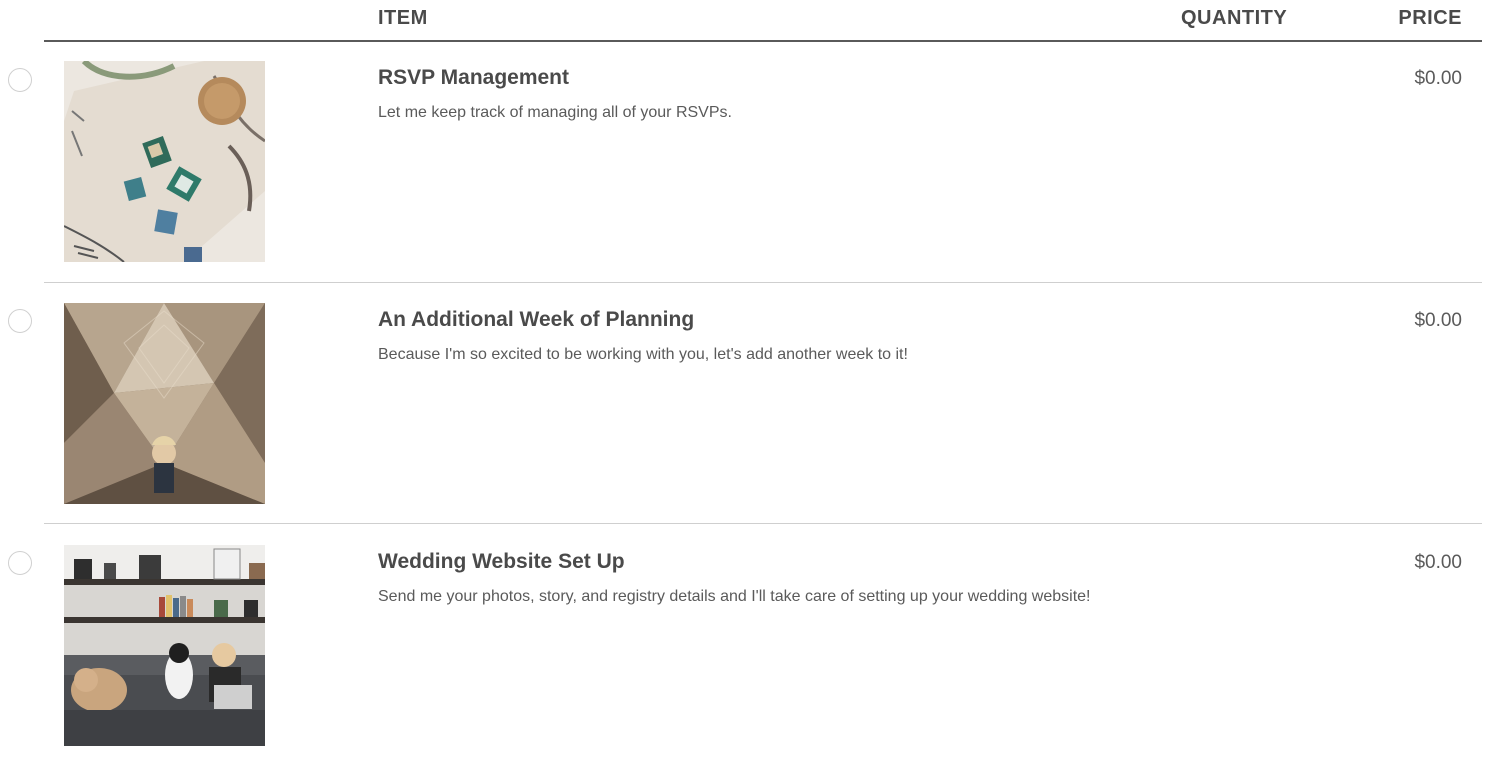 The height and width of the screenshot is (763, 1493). I want to click on geometric-wood-photo-icon, so click(164, 403).